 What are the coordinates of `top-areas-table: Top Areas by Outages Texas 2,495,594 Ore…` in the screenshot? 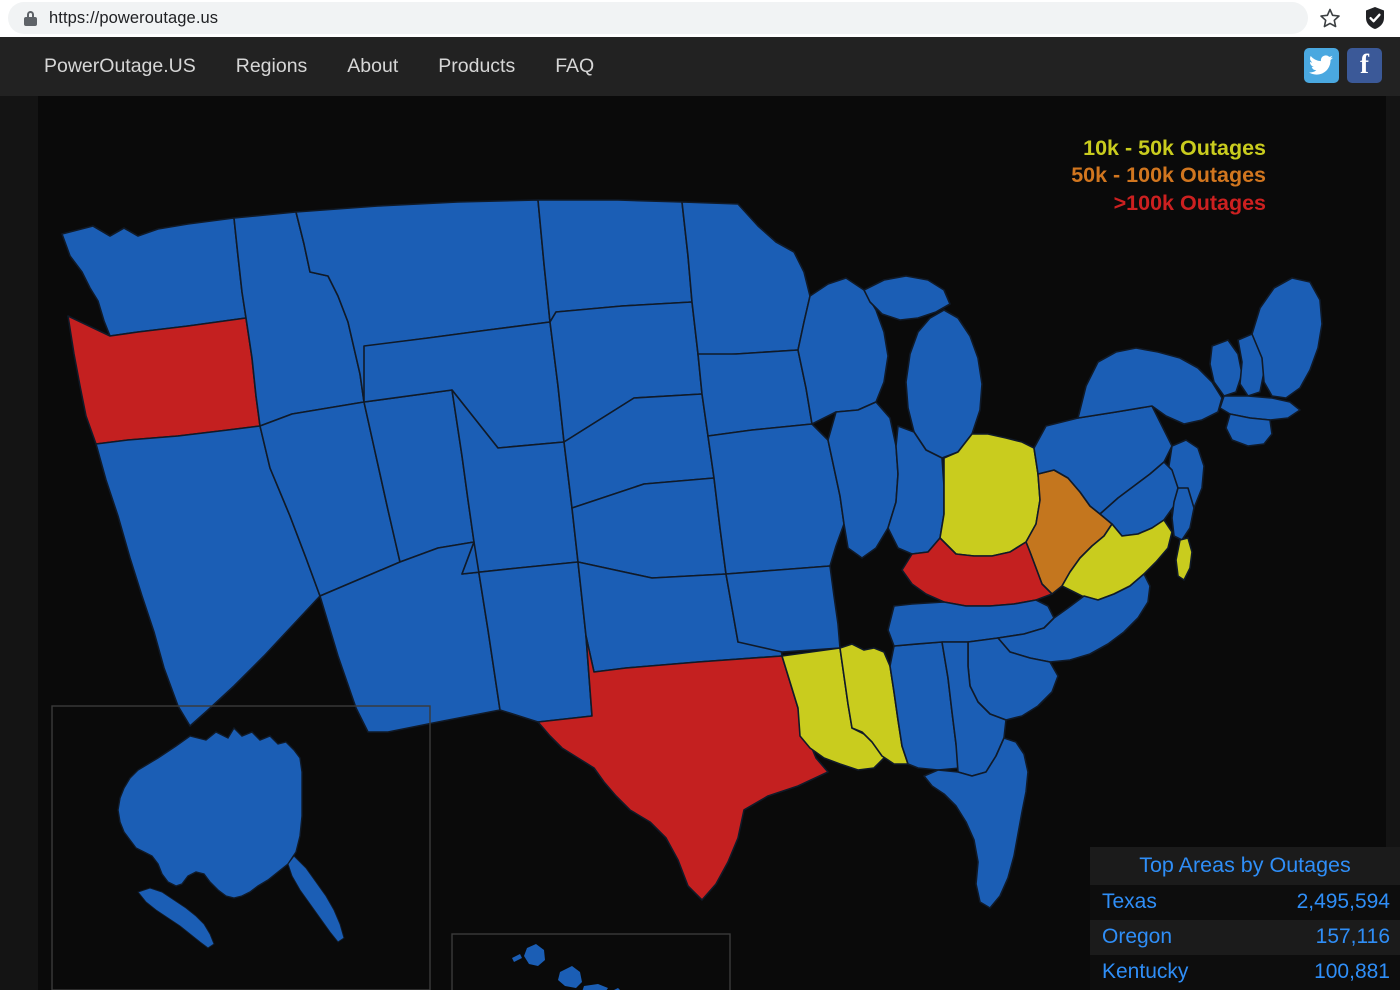 It's located at (1245, 918).